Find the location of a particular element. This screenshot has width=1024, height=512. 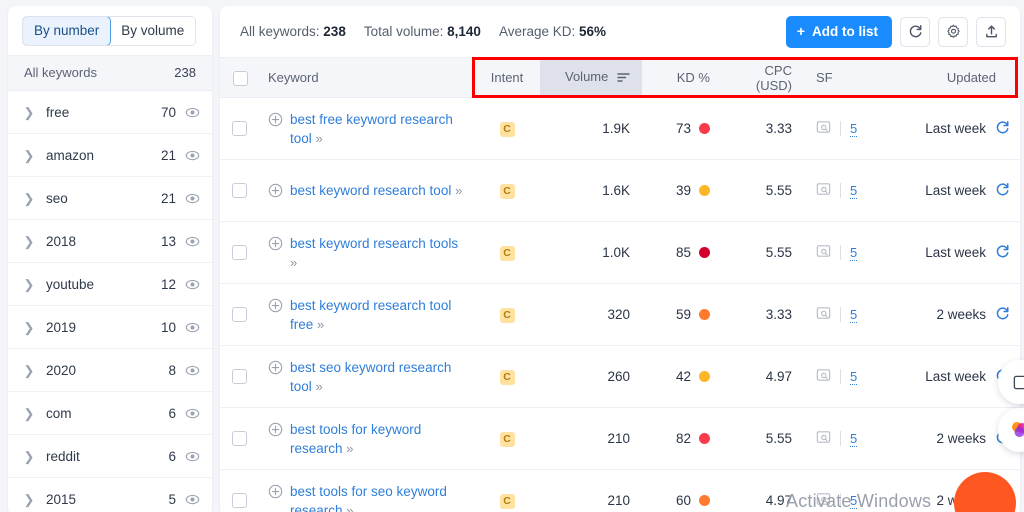

header-volume: Volume is located at coordinates (591, 77).